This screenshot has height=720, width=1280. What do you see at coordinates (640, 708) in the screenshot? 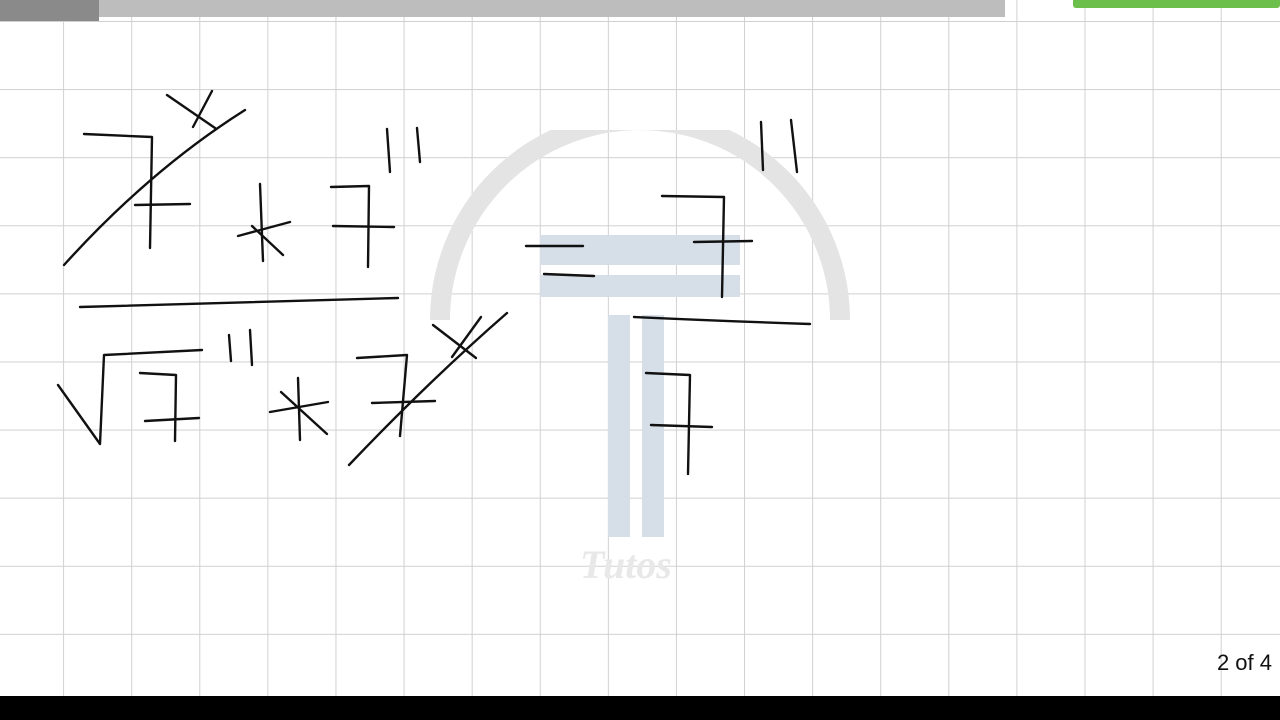
I see `system-navigation-bar` at bounding box center [640, 708].